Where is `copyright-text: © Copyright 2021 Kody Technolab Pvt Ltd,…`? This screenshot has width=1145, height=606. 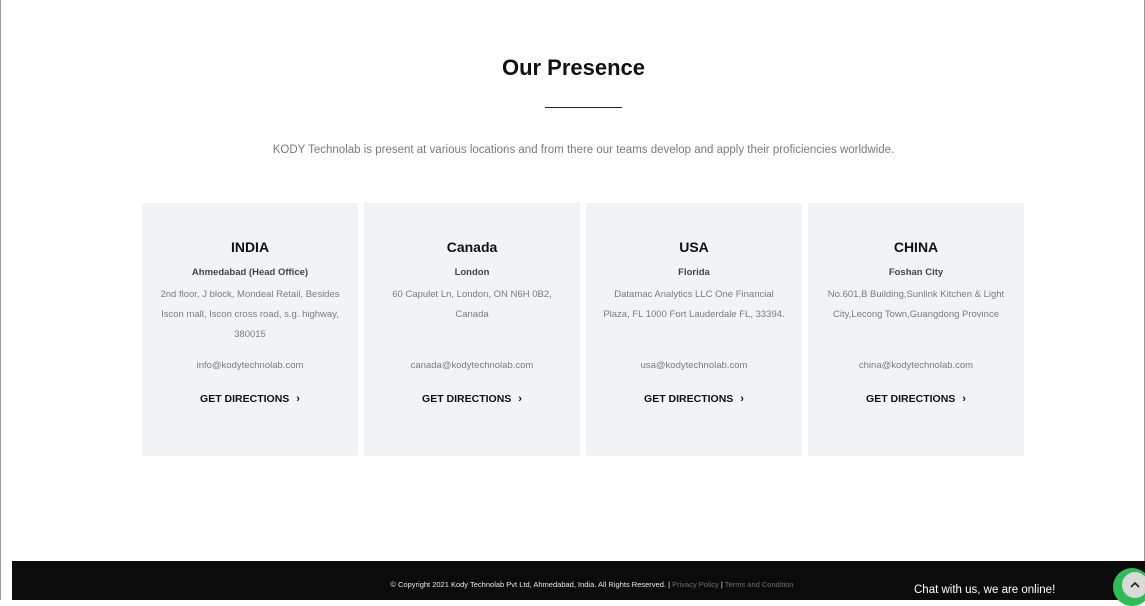
copyright-text: © Copyright 2021 Kody Technolab Pvt Ltd,… is located at coordinates (528, 584).